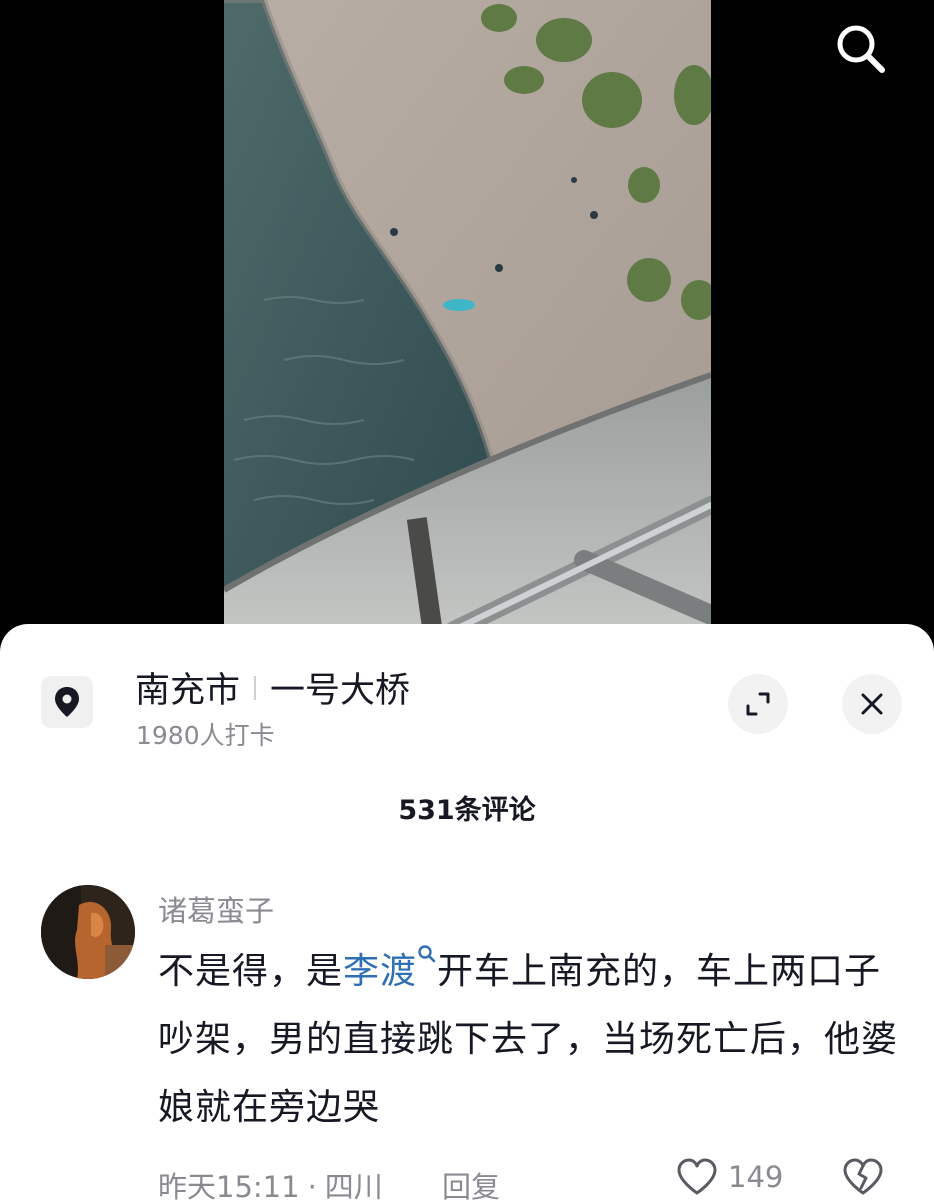 The image size is (934, 1200). I want to click on location-pin-icon, so click(67, 702).